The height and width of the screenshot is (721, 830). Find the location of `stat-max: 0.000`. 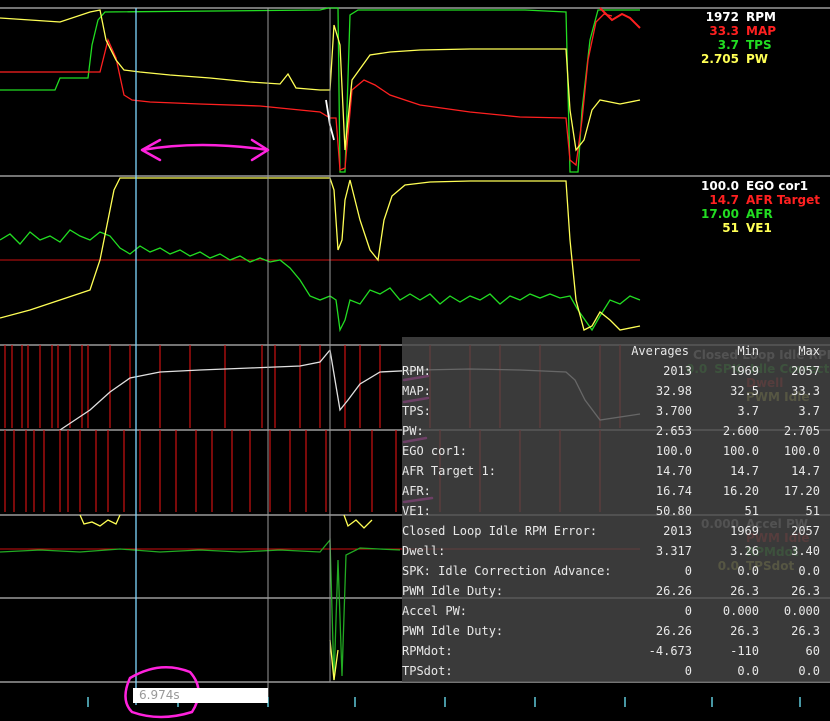

stat-max: 0.000 is located at coordinates (801, 611).